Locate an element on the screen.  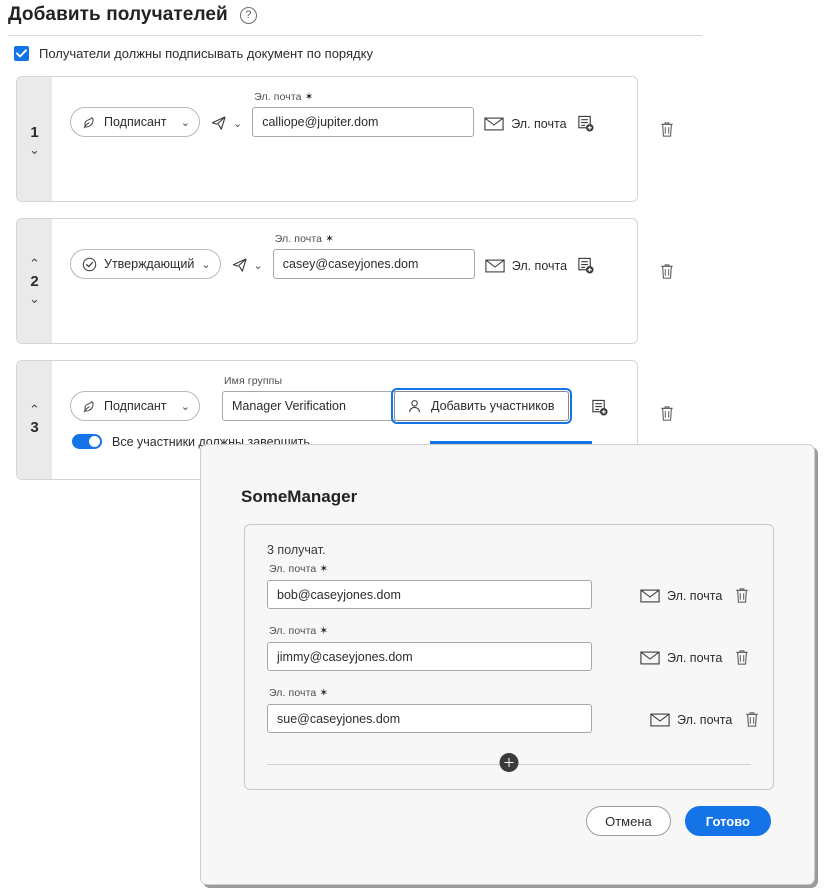
recipient-order-strip-2: ⌃ 2 ⌄ is located at coordinates (34, 281).